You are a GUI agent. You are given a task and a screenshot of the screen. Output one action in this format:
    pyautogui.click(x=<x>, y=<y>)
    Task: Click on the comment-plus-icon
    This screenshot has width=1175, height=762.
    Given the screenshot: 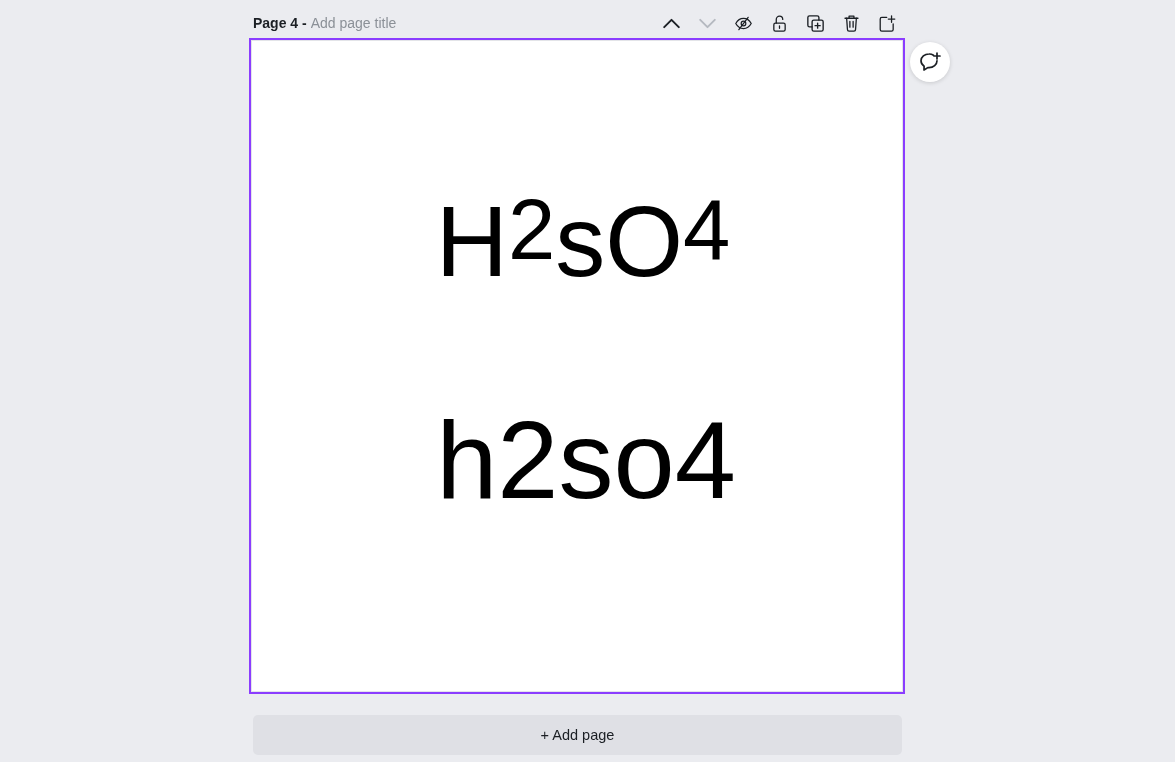 What is the action you would take?
    pyautogui.click(x=930, y=62)
    